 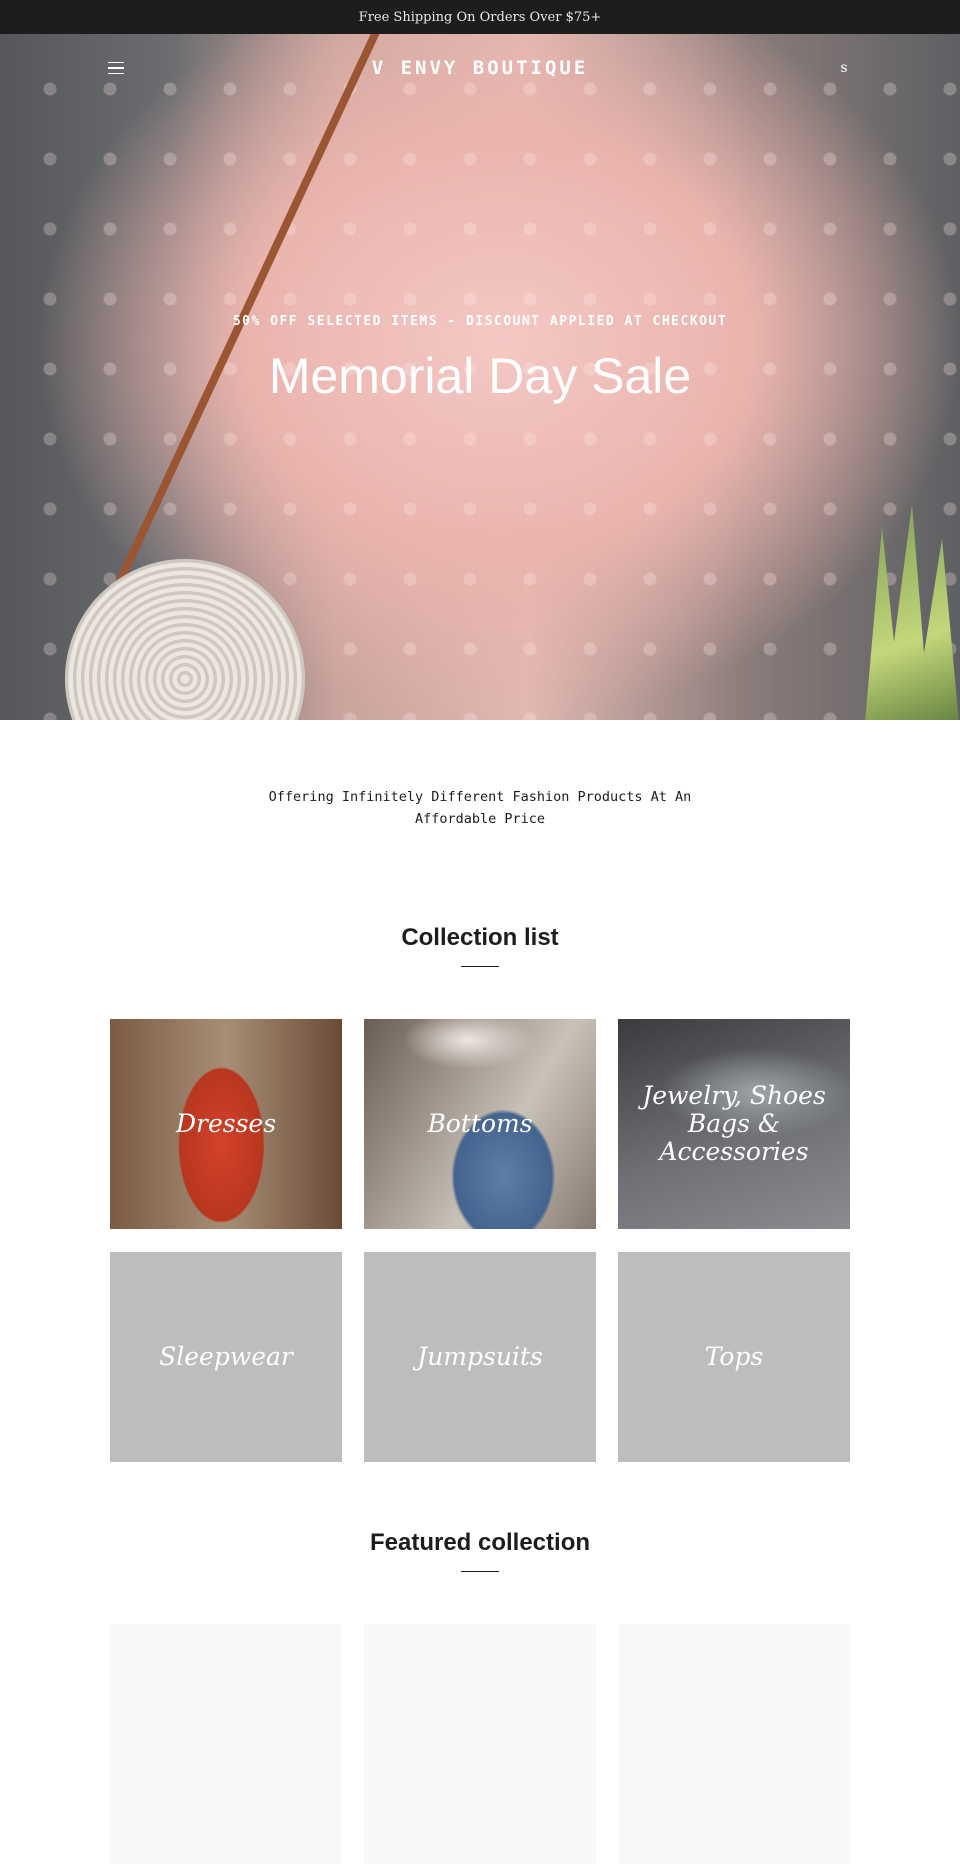 I want to click on collection-card-dresses: Dresses, so click(x=226, y=1124).